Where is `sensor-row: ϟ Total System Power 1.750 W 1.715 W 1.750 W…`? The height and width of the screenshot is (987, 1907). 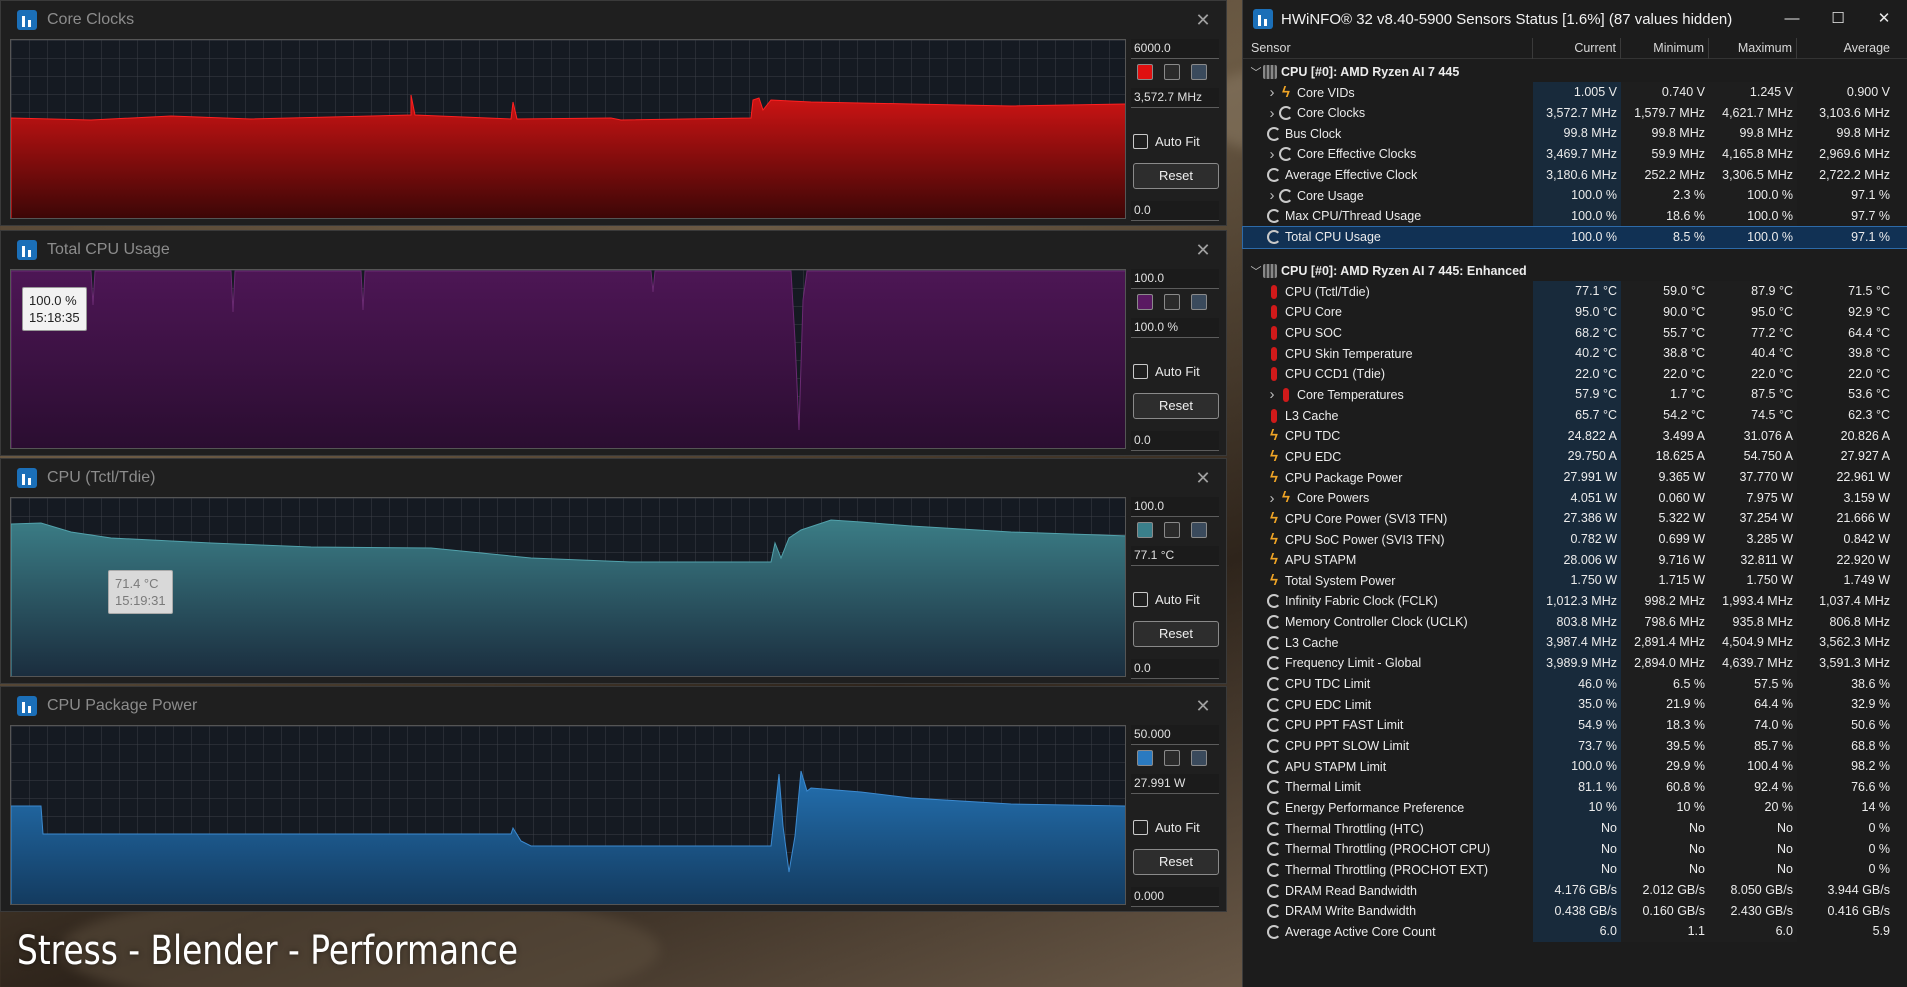 sensor-row: ϟ Total System Power 1.750 W 1.715 W 1.750 W… is located at coordinates (1575, 581).